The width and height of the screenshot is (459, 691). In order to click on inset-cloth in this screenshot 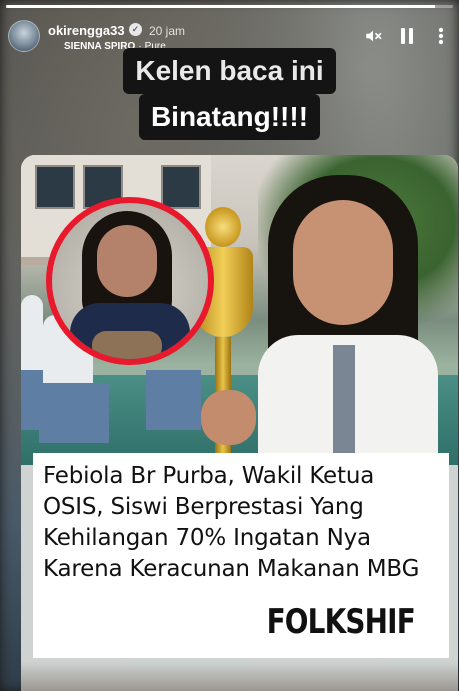, I will do `click(127, 345)`.